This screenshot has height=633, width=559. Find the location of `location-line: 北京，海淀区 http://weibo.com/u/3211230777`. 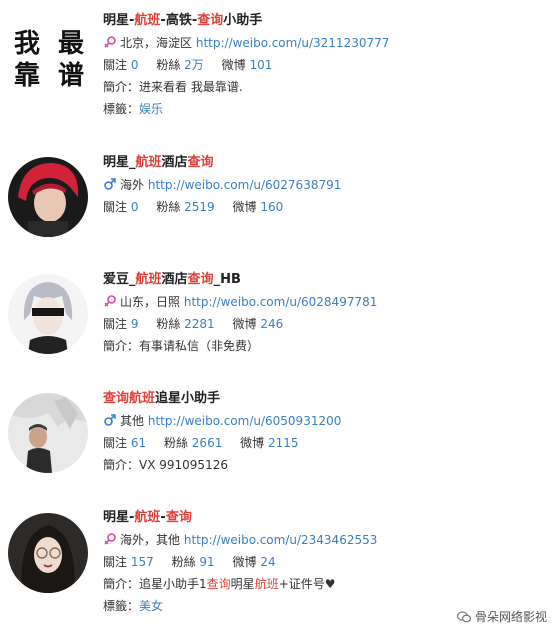

location-line: 北京，海淀区 http://weibo.com/u/3211230777 is located at coordinates (323, 43).